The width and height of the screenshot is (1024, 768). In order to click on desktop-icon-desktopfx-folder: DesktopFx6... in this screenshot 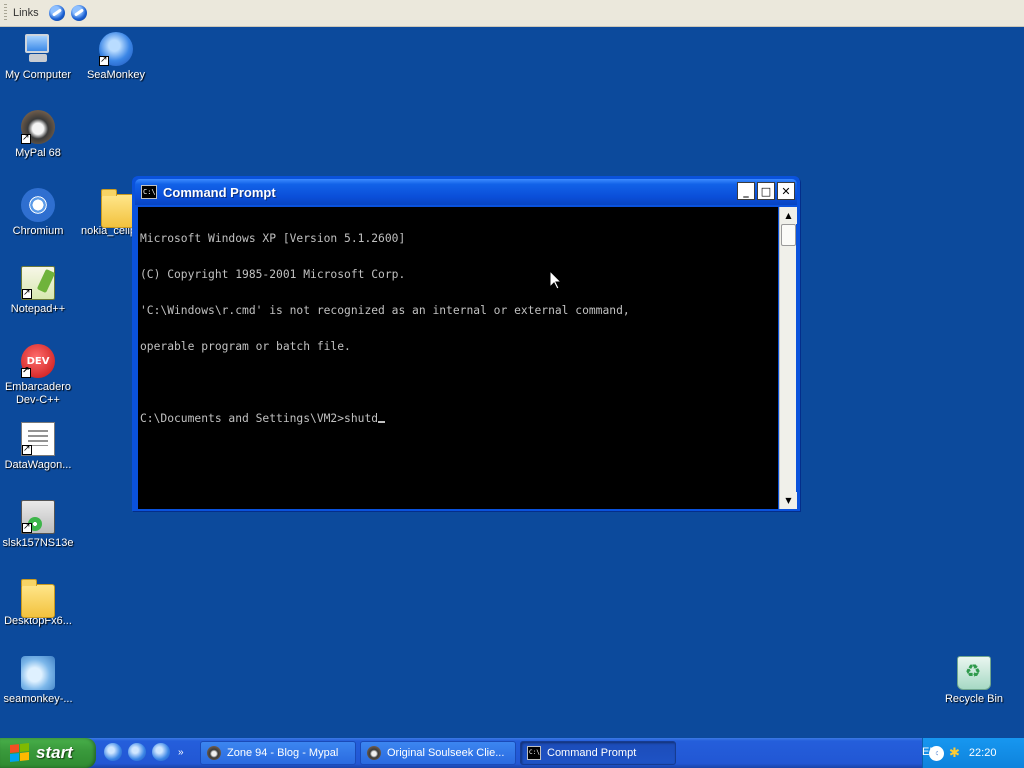, I will do `click(38, 603)`.